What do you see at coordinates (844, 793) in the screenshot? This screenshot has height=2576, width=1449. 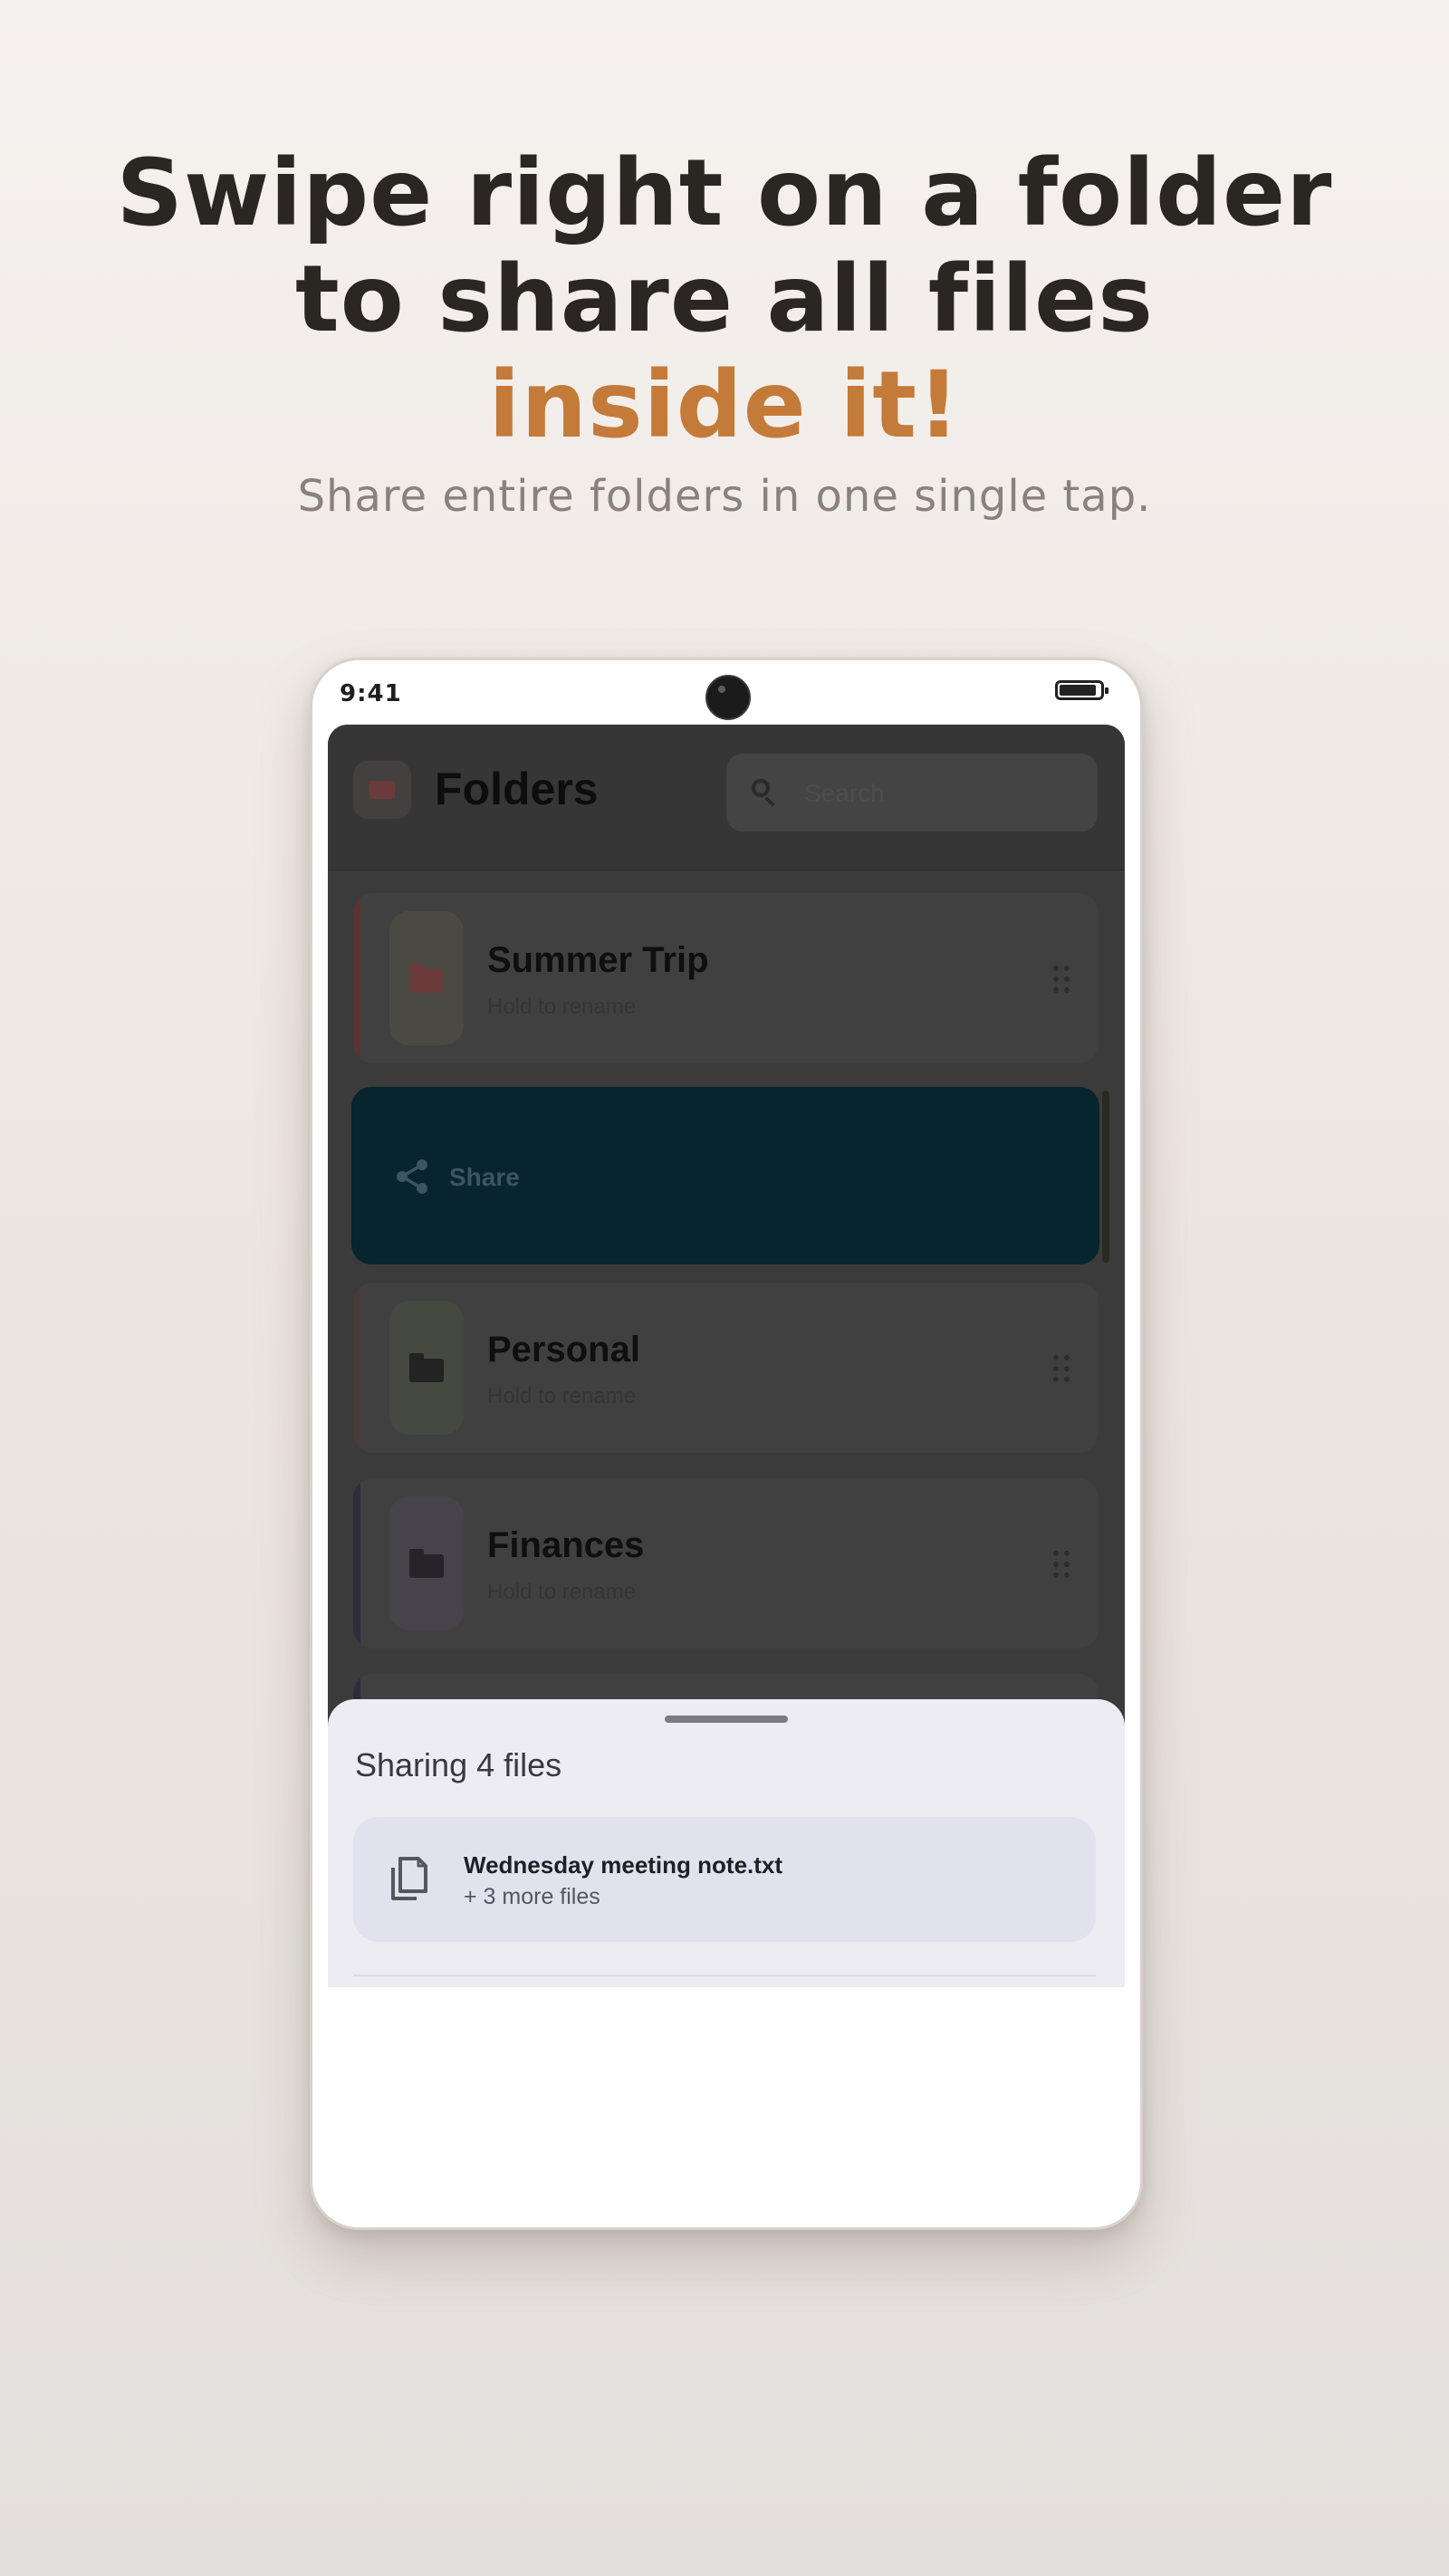 I see `search-placeholder: Search` at bounding box center [844, 793].